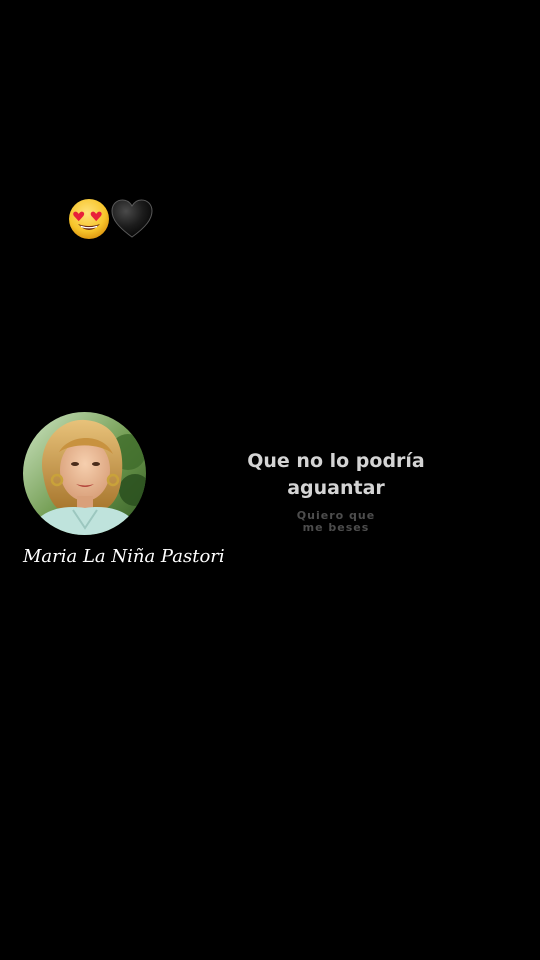 Image resolution: width=540 pixels, height=960 pixels. What do you see at coordinates (336, 521) in the screenshot?
I see `next-lyric-line: Quiero que me beses` at bounding box center [336, 521].